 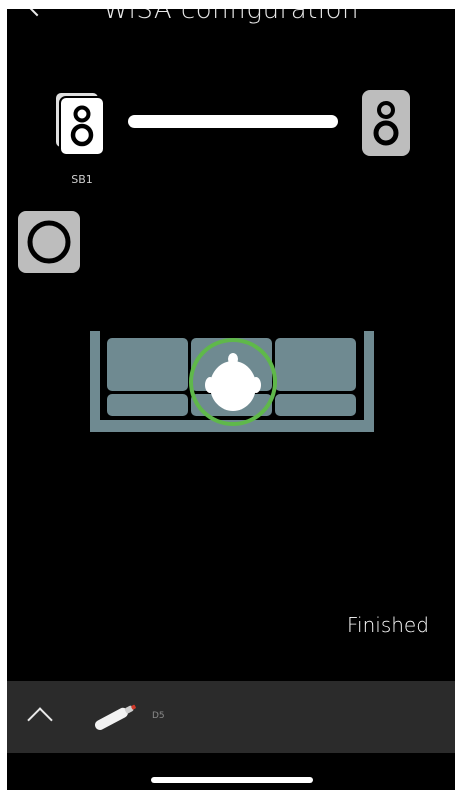 What do you see at coordinates (40, 720) in the screenshot?
I see `chevron-up-icon` at bounding box center [40, 720].